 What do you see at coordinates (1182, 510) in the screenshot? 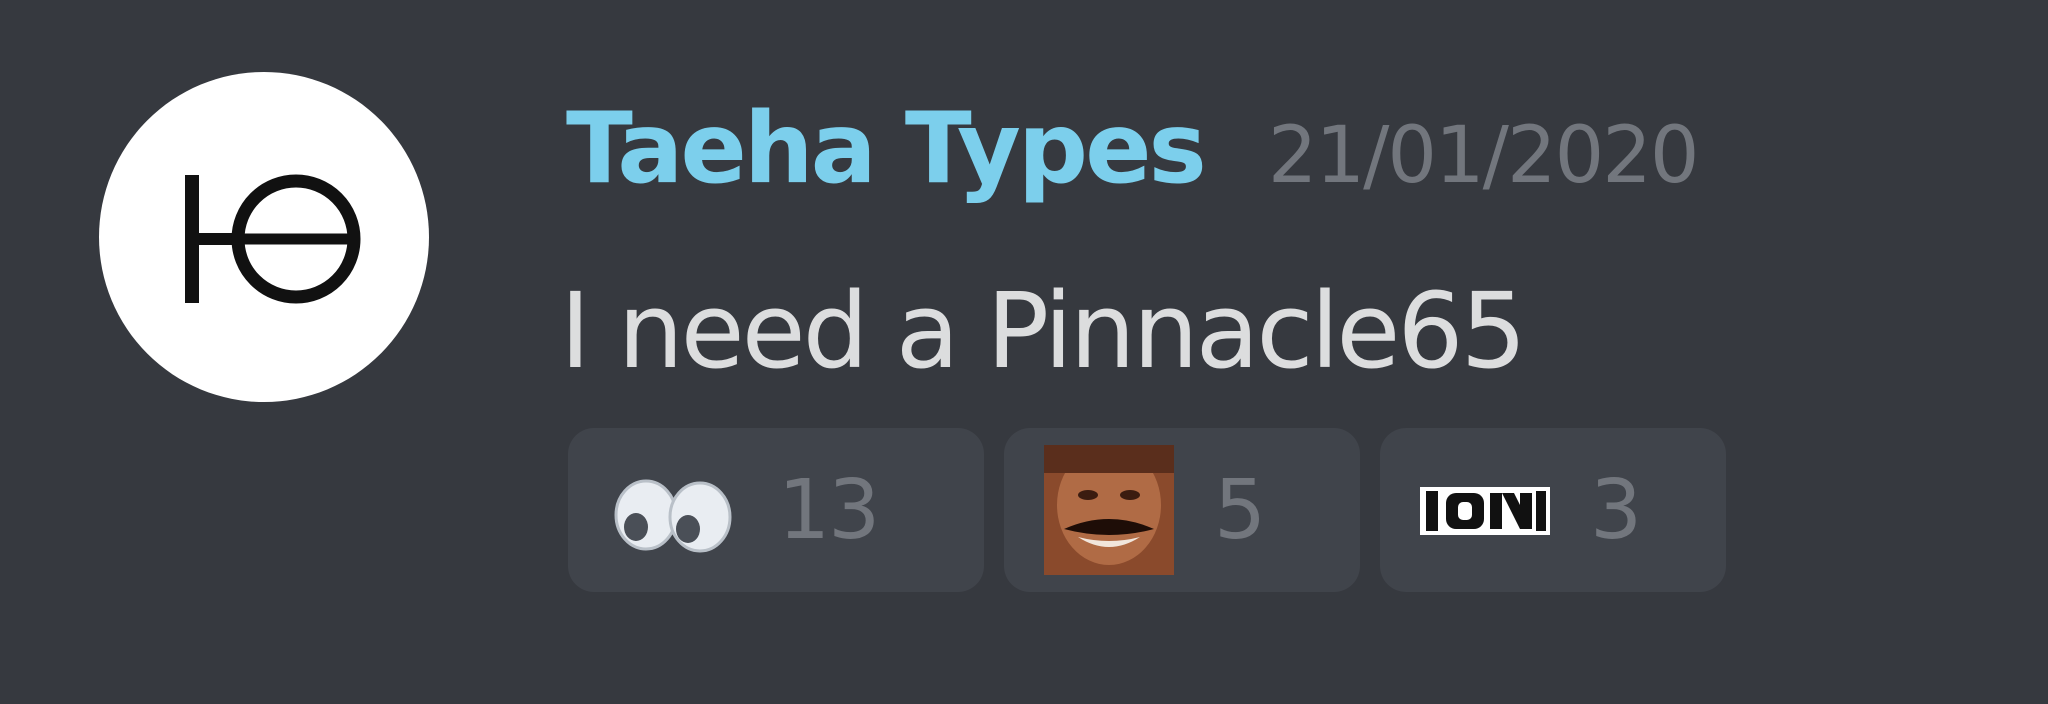
I see `reaction-risitas: 5` at bounding box center [1182, 510].